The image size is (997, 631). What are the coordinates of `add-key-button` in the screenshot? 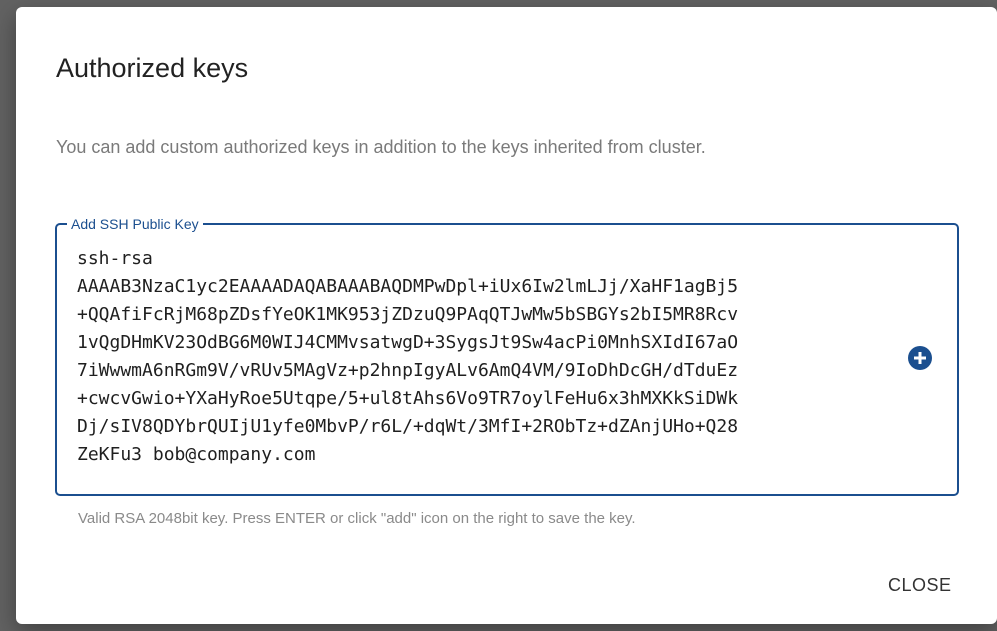 It's located at (920, 359).